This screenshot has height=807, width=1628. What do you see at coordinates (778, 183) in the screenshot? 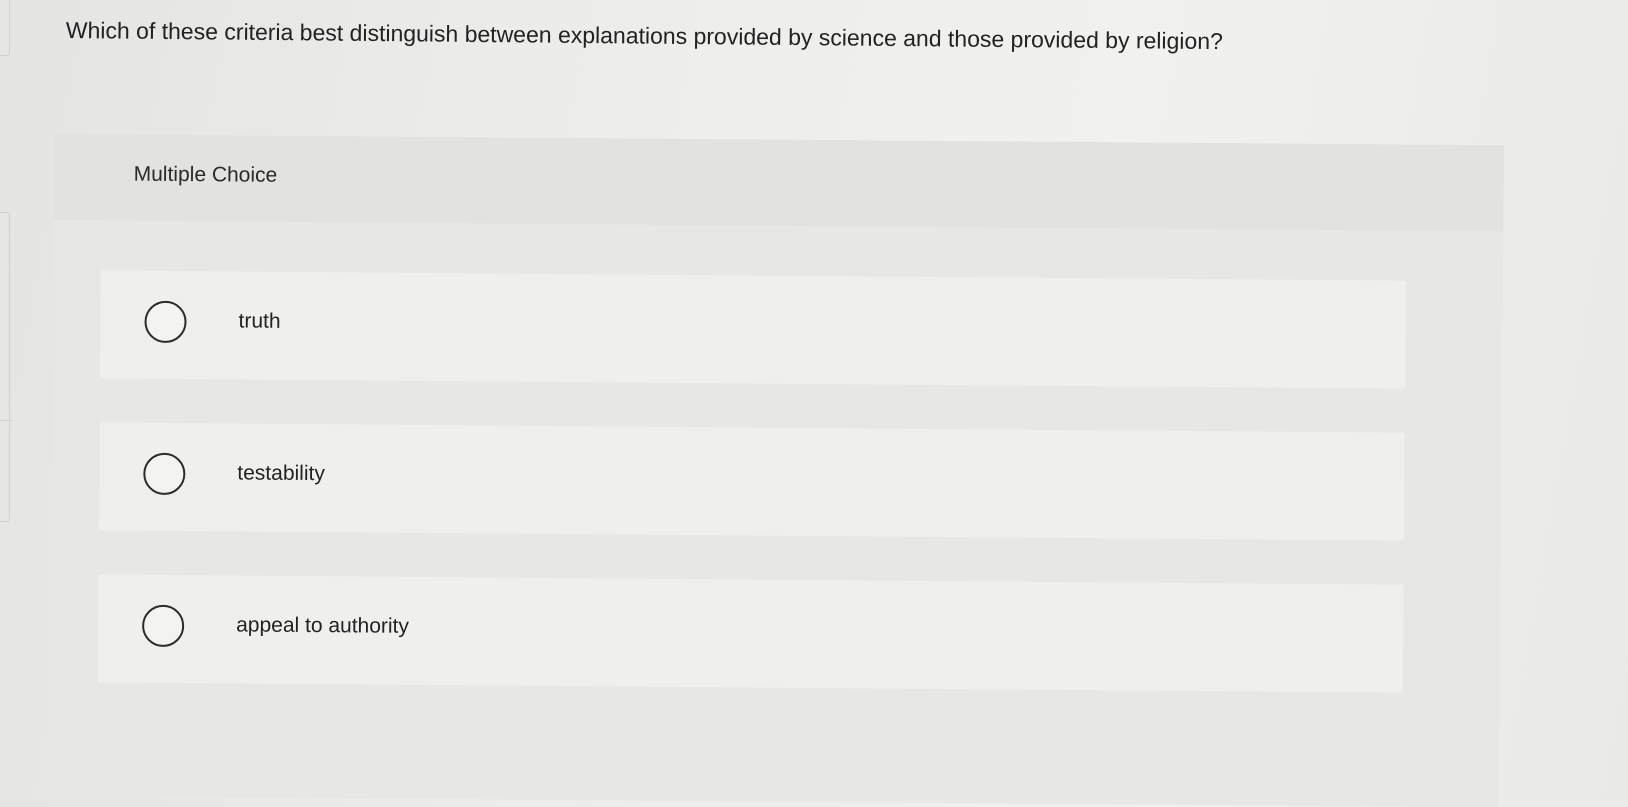
I see `multiple-choice-header: Multiple Choice` at bounding box center [778, 183].